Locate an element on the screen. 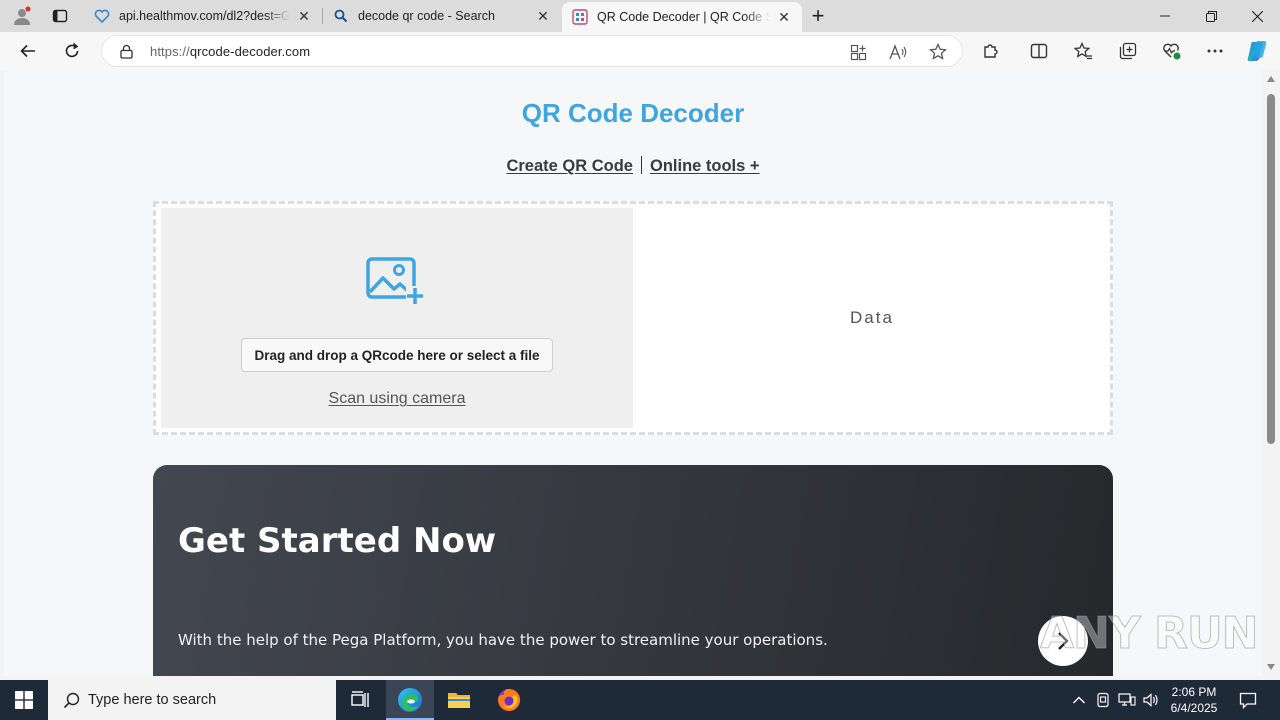 Image resolution: width=1280 pixels, height=720 pixels. clock-time: 2:06 PM is located at coordinates (1194, 692).